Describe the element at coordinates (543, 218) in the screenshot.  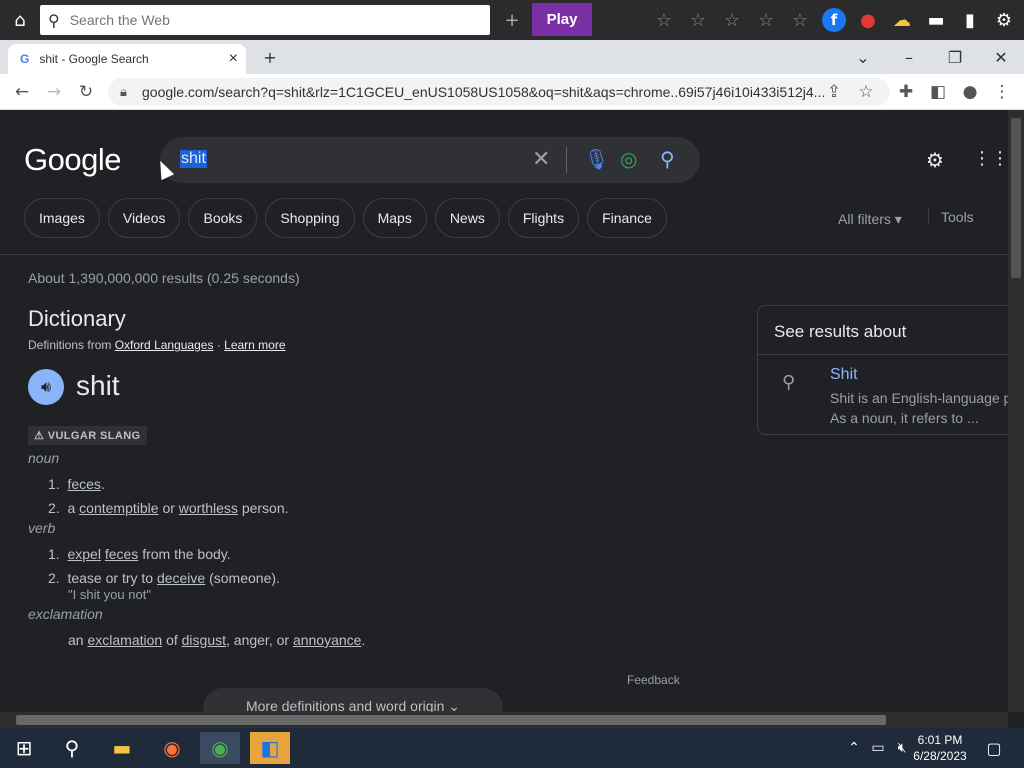
I see `chip-flights: Flights` at that location.